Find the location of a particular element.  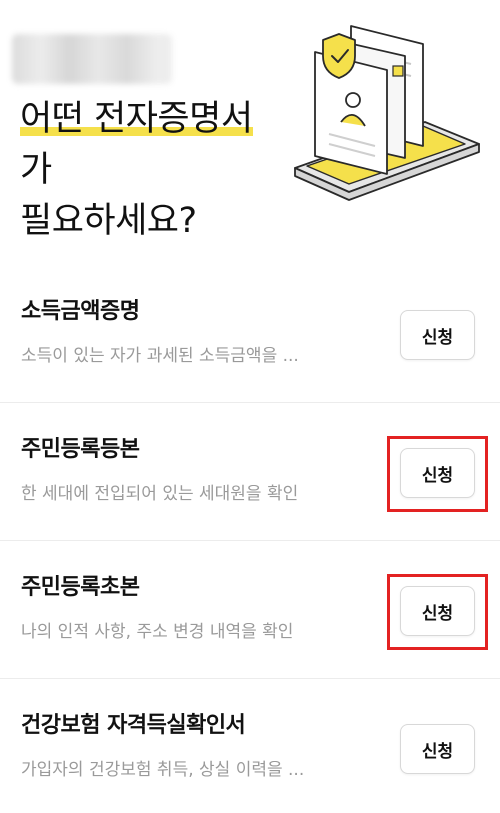

title-highlight: 어떤 전자증명서 is located at coordinates (136, 119).